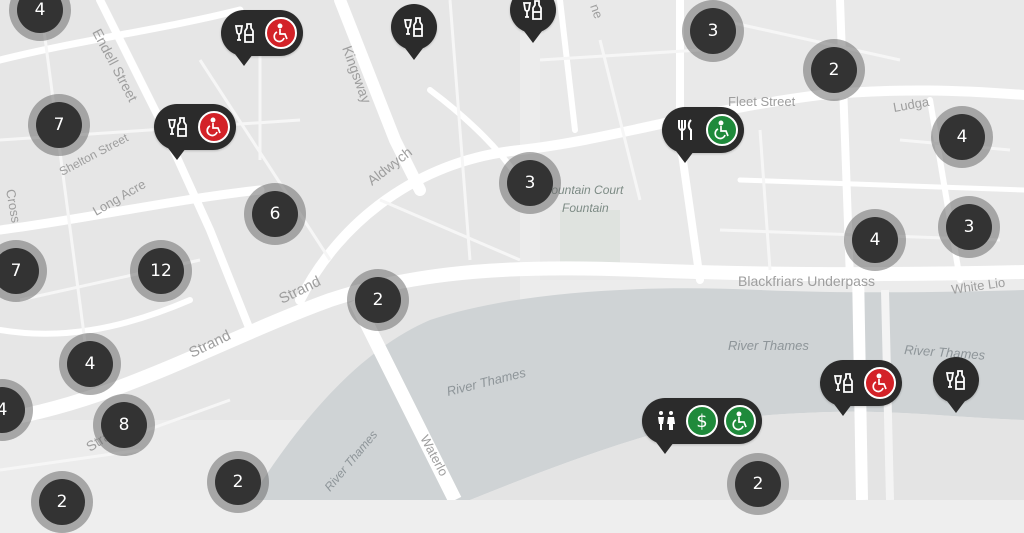  I want to click on dollar-icon: $, so click(702, 421).